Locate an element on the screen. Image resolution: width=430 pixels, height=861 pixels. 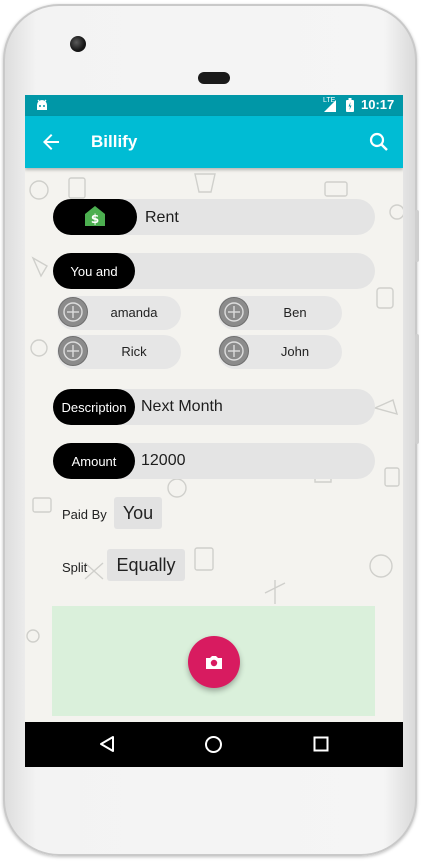
back-arrow-icon is located at coordinates (51, 142).